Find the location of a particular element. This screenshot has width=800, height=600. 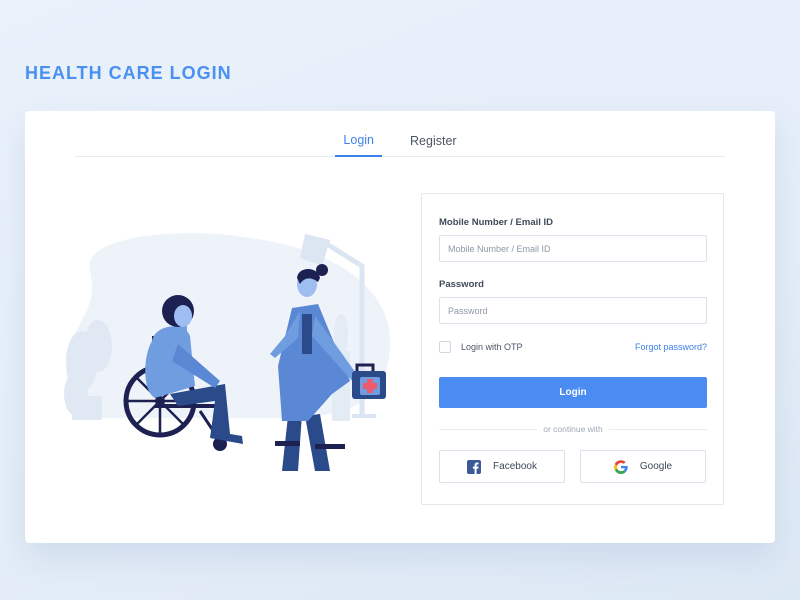

divider-text: or continue with is located at coordinates (573, 429).